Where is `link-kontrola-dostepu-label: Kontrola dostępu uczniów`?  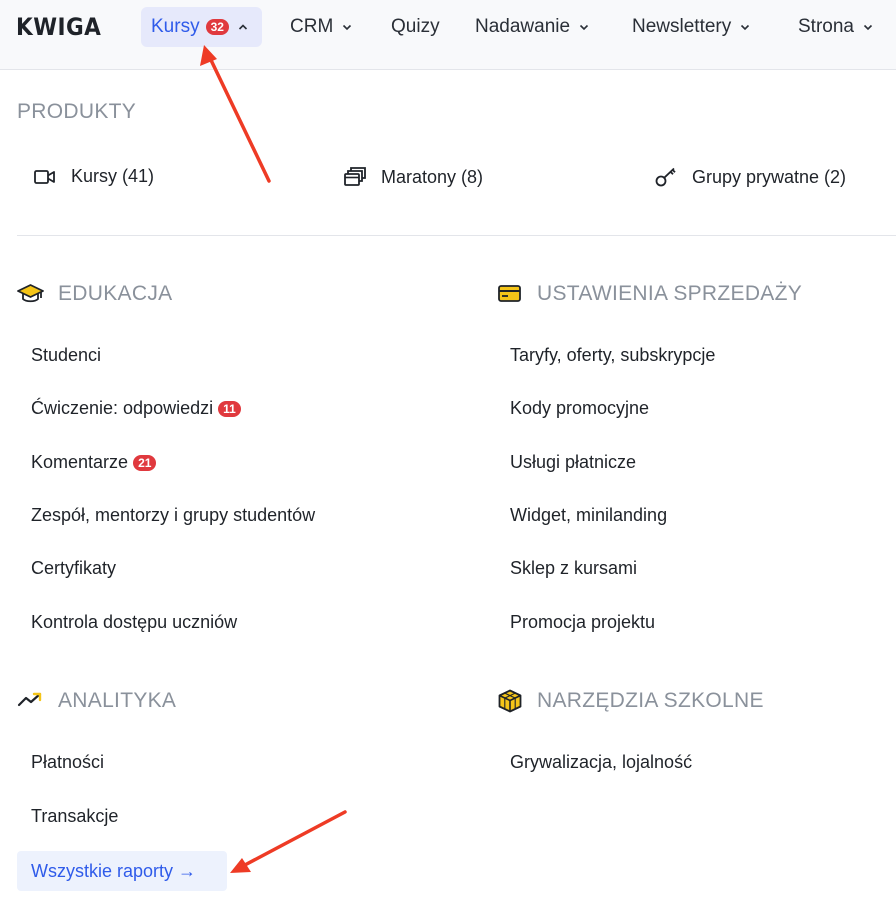
link-kontrola-dostepu-label: Kontrola dostępu uczniów is located at coordinates (134, 622).